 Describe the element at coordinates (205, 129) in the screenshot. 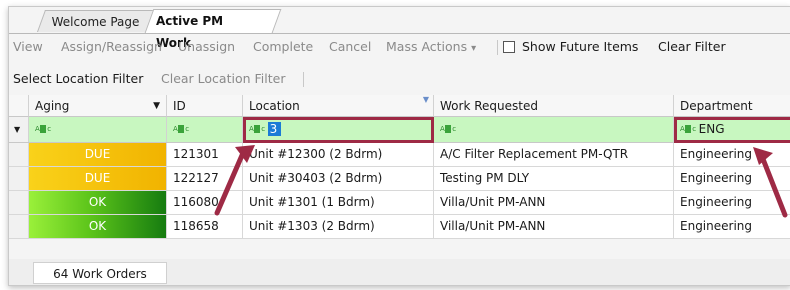

I see `filter-cell-id: Ac` at that location.